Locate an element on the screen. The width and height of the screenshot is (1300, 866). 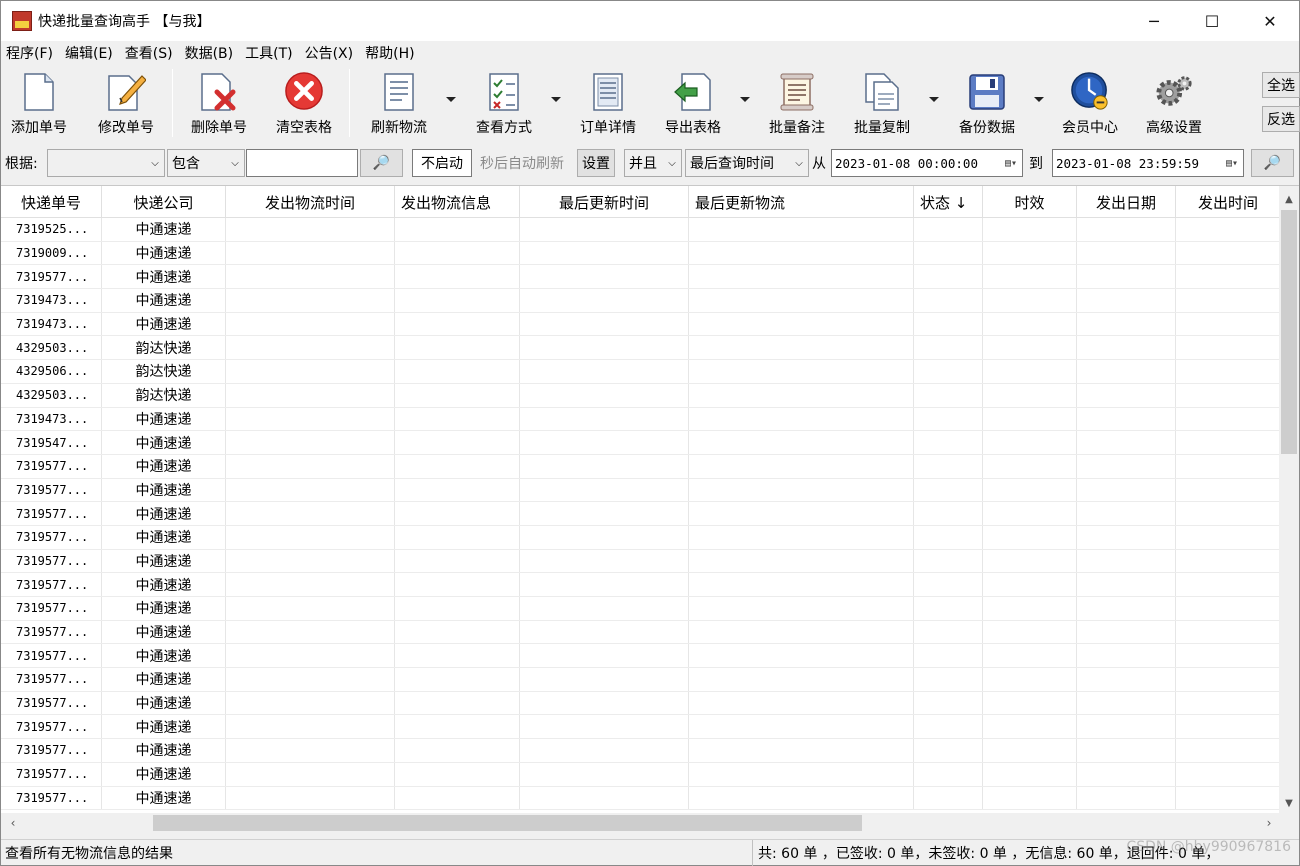
menu-program: 程序(F) is located at coordinates (29, 53).